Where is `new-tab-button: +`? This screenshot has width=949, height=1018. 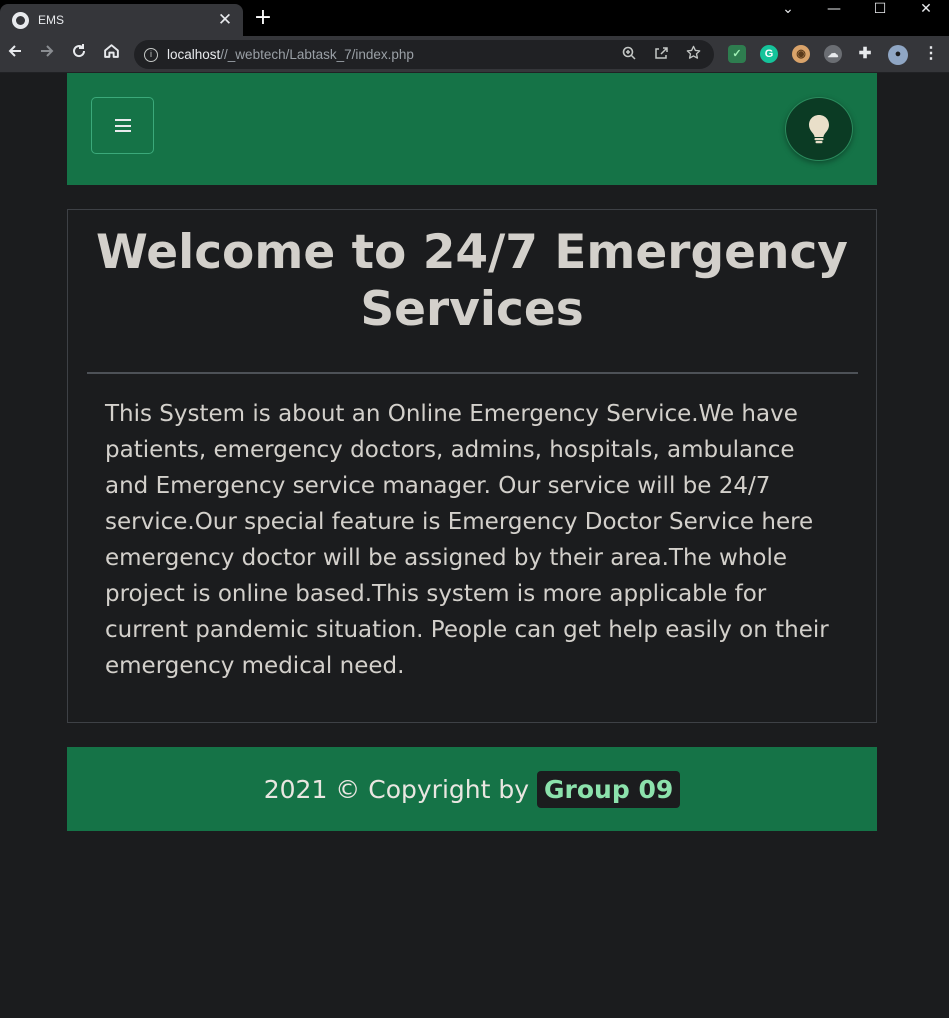 new-tab-button: + is located at coordinates (263, 18).